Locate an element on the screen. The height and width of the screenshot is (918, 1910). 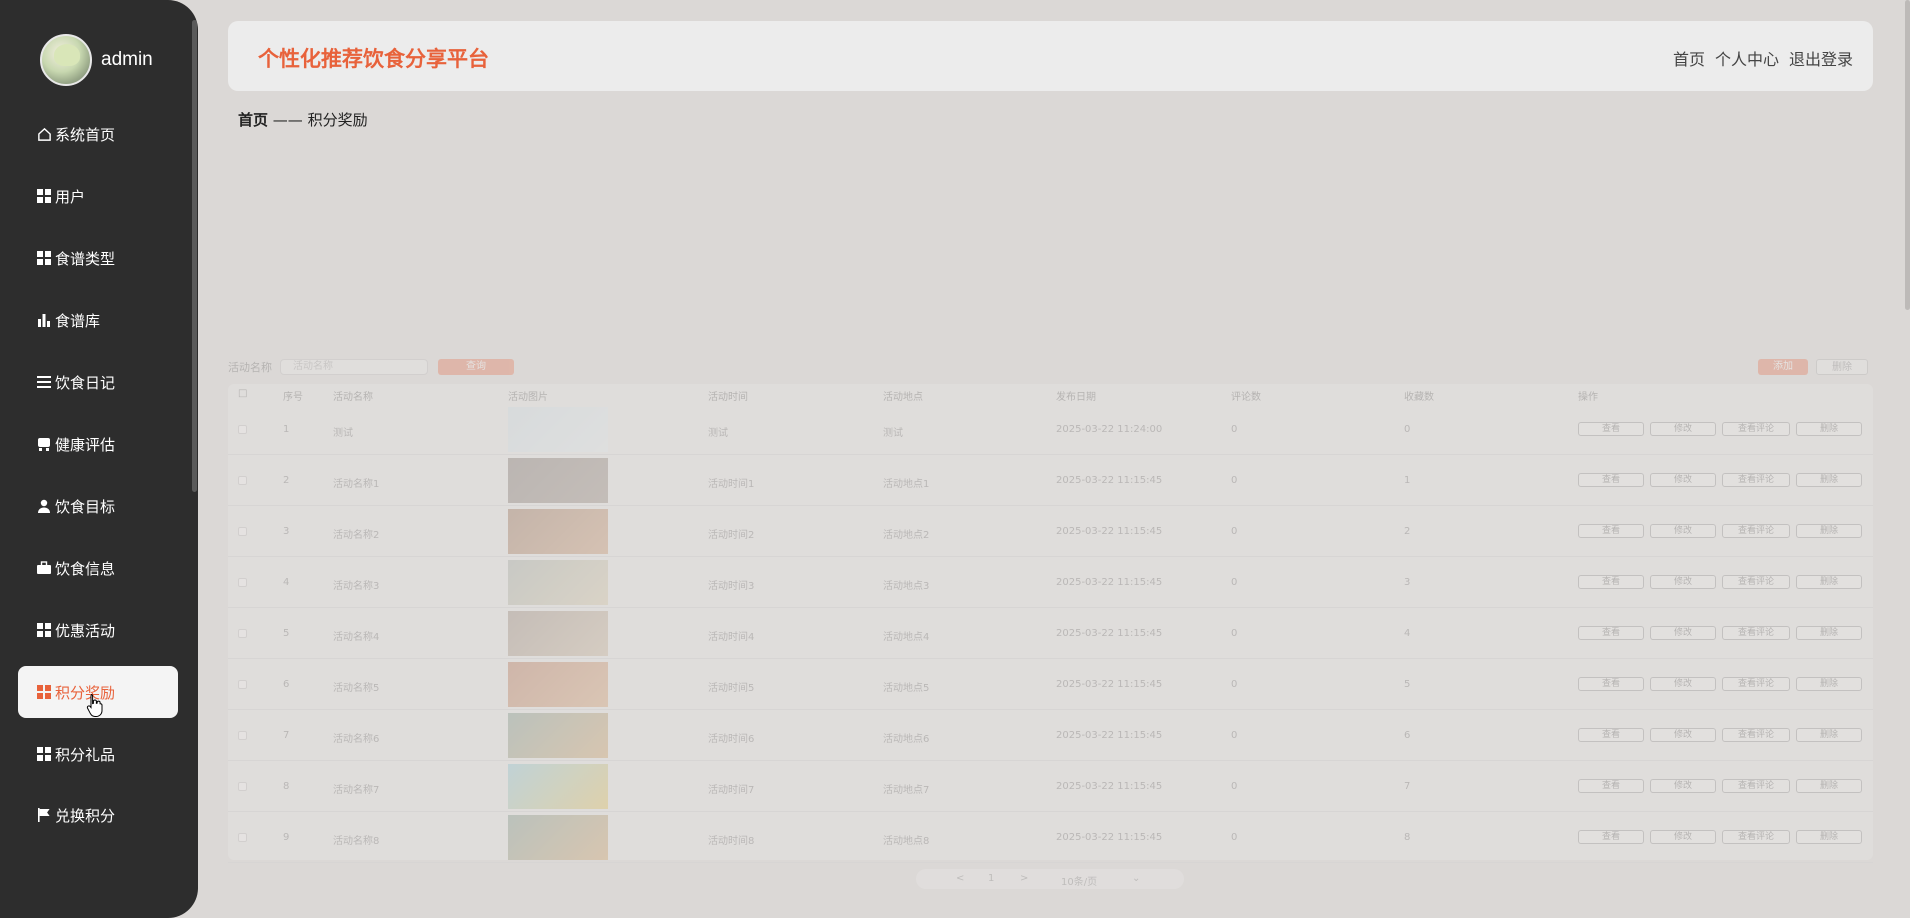
sidebar-item: 健康评估 is located at coordinates (98, 444).